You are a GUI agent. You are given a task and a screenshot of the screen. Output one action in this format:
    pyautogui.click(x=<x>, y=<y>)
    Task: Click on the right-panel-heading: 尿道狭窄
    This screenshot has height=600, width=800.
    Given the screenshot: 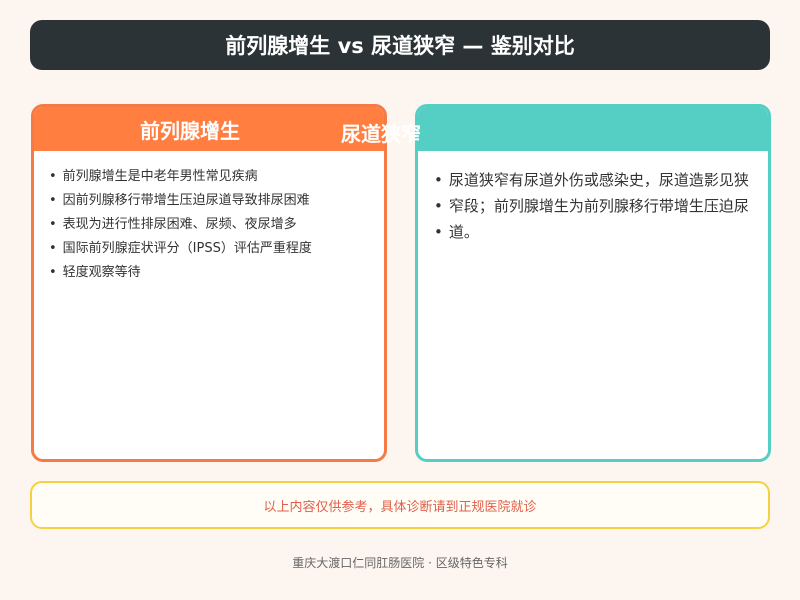 What is the action you would take?
    pyautogui.click(x=381, y=134)
    